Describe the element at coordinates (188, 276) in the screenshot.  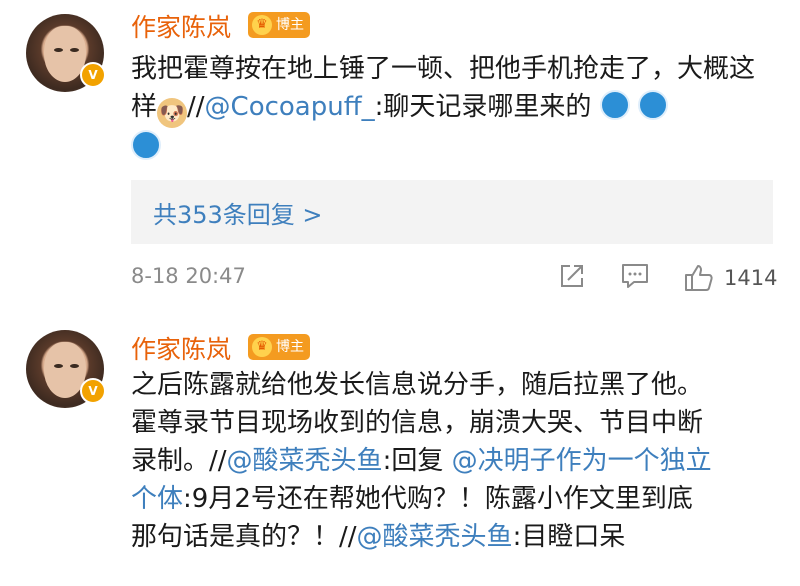
I see `timestamp: 8-18 20:47` at that location.